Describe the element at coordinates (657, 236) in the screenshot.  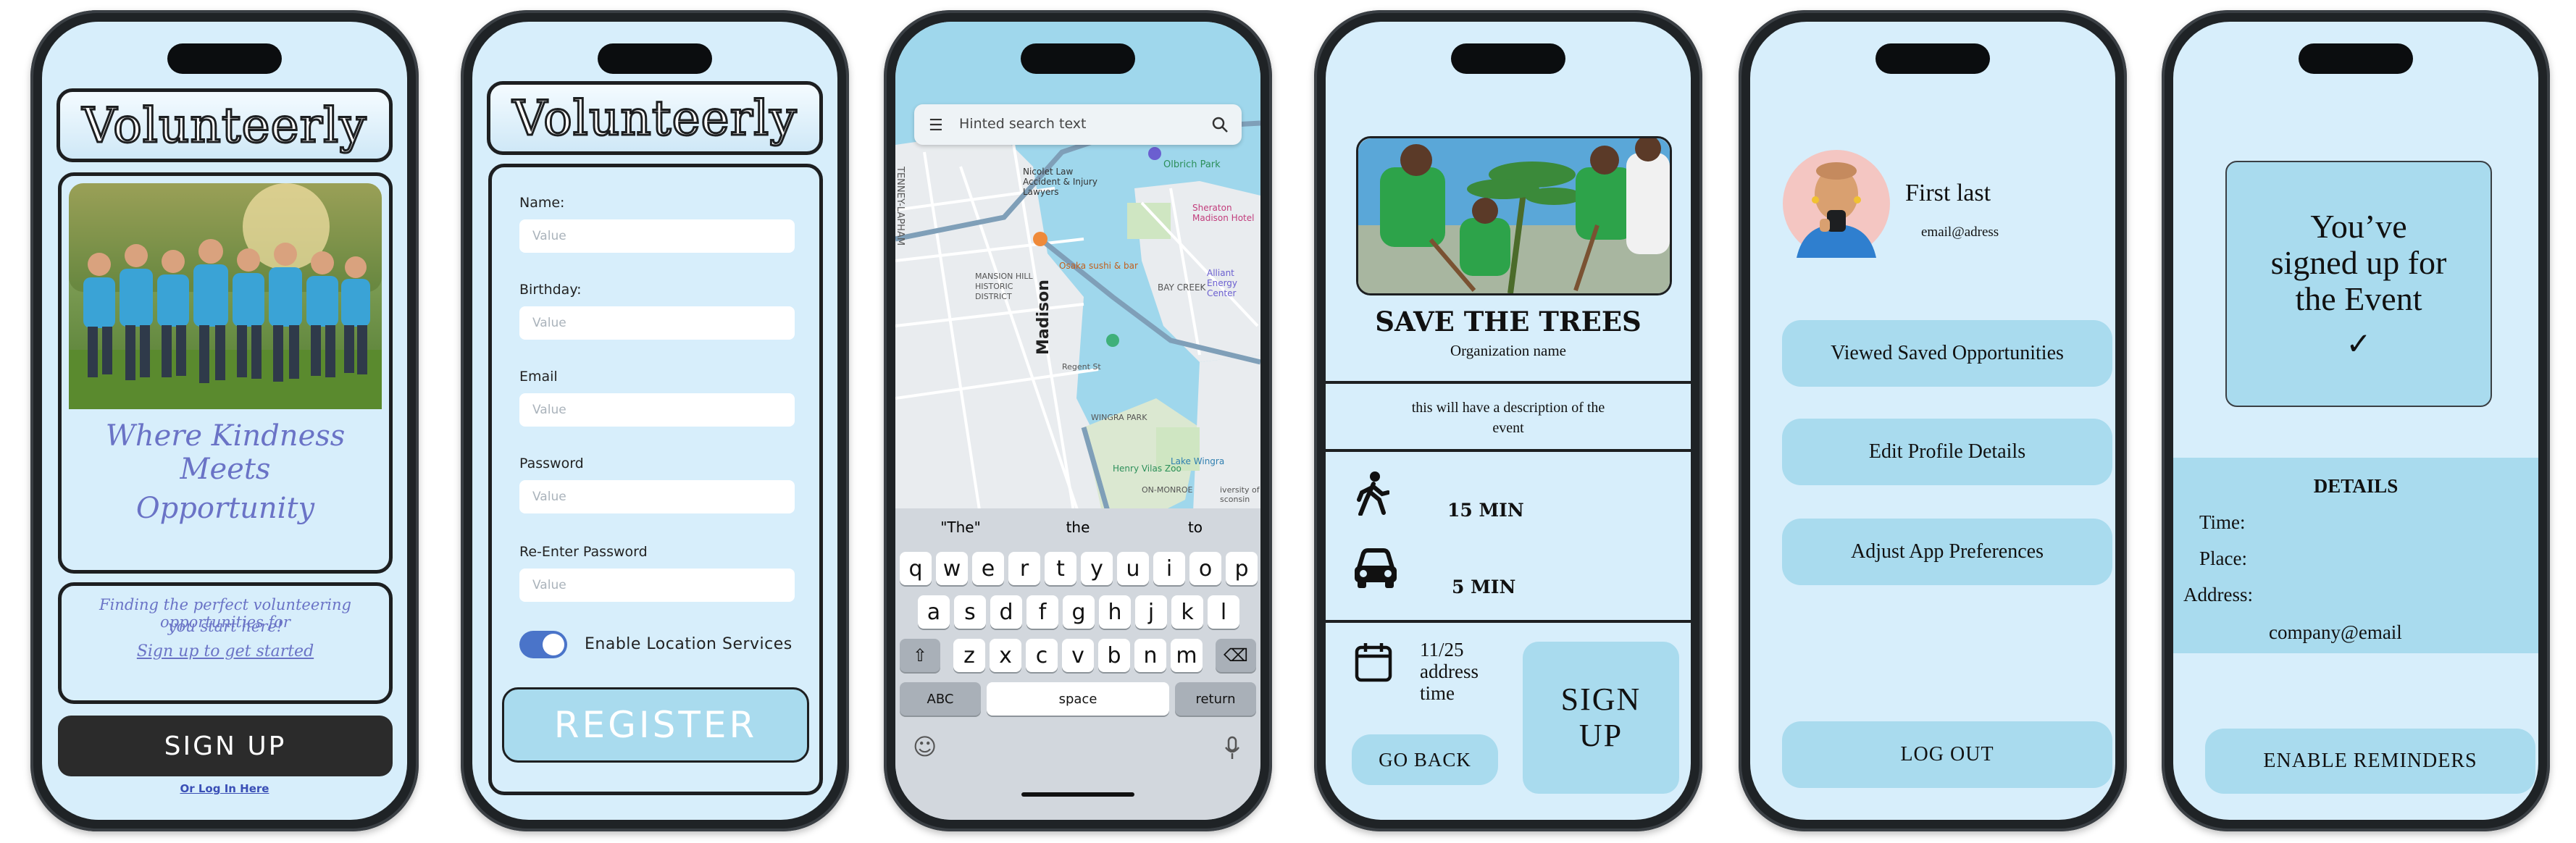
I see `name-input: Value` at that location.